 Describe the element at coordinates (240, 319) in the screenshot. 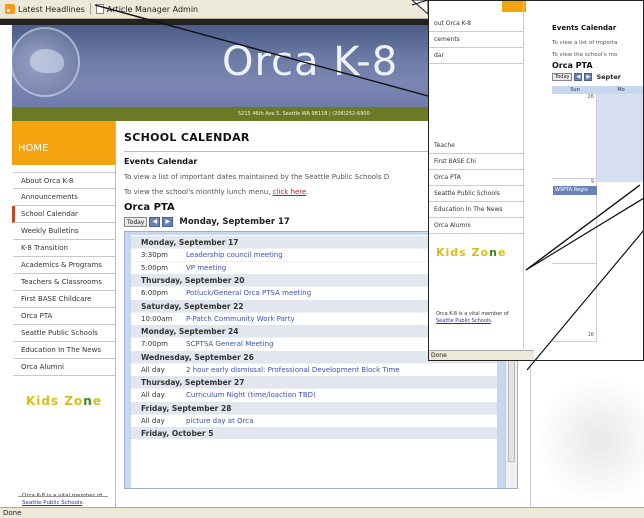

I see `event-title: P-Patch Community Work Party` at that location.